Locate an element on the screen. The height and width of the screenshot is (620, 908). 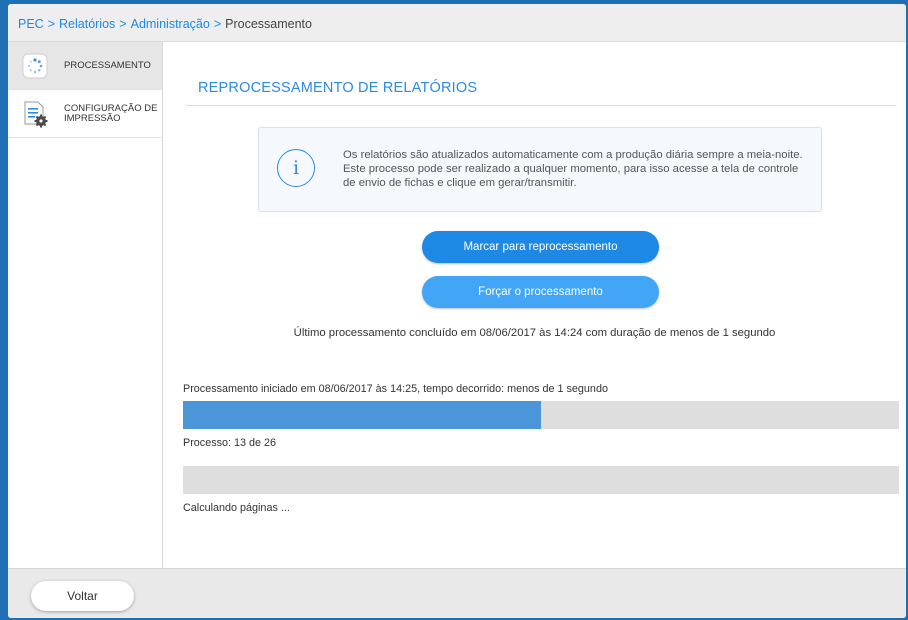
process-count: Processo: 13 de 26 is located at coordinates (230, 443).